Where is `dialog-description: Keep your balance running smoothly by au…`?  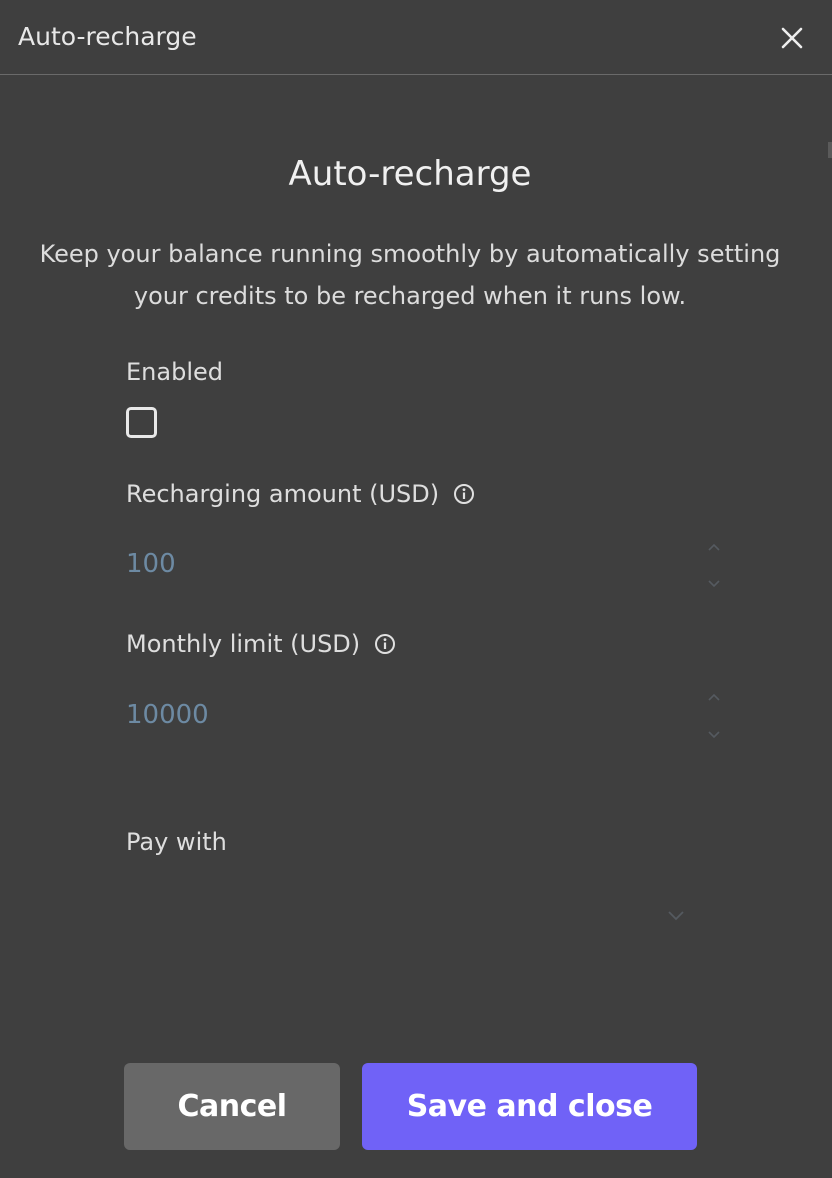 dialog-description: Keep your balance running smoothly by au… is located at coordinates (410, 275).